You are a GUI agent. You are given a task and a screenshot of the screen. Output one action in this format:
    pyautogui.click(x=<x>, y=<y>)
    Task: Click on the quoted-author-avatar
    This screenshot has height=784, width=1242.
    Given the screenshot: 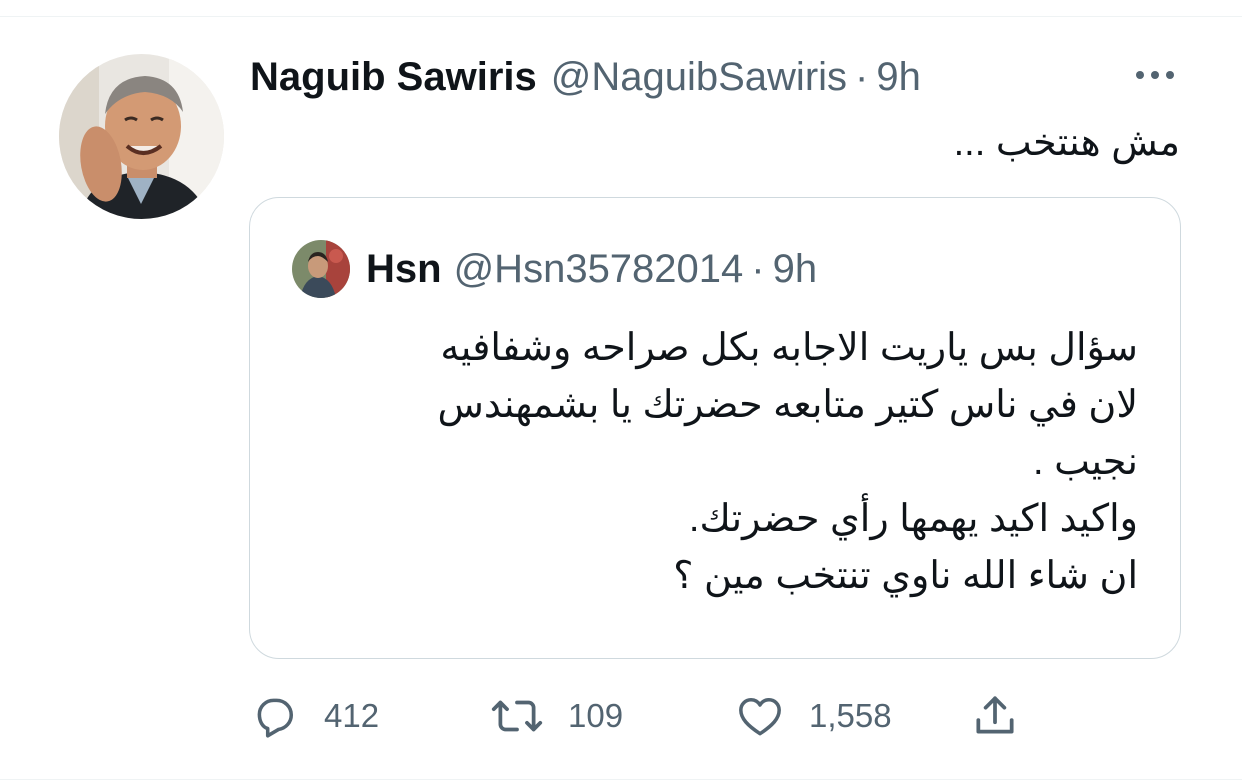 What is the action you would take?
    pyautogui.click(x=321, y=269)
    